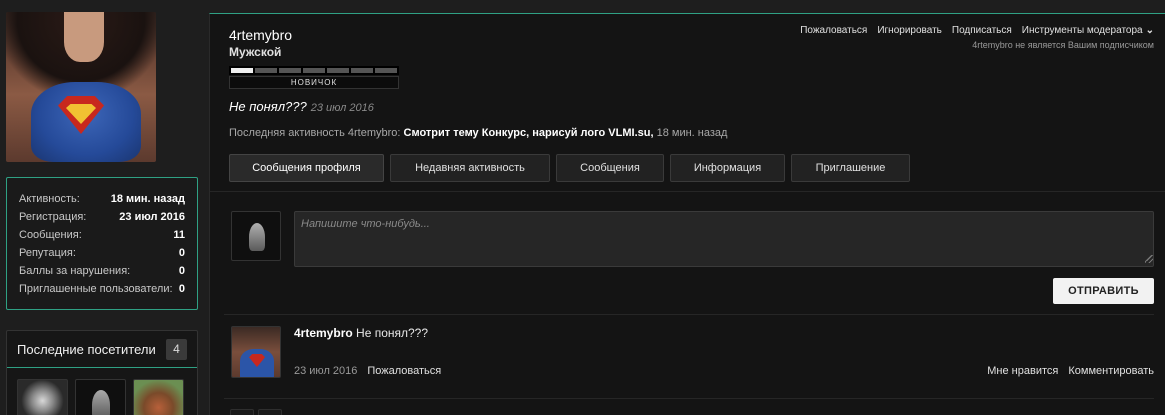 The height and width of the screenshot is (415, 1165). What do you see at coordinates (392, 333) in the screenshot?
I see `post-text: Не понял???` at bounding box center [392, 333].